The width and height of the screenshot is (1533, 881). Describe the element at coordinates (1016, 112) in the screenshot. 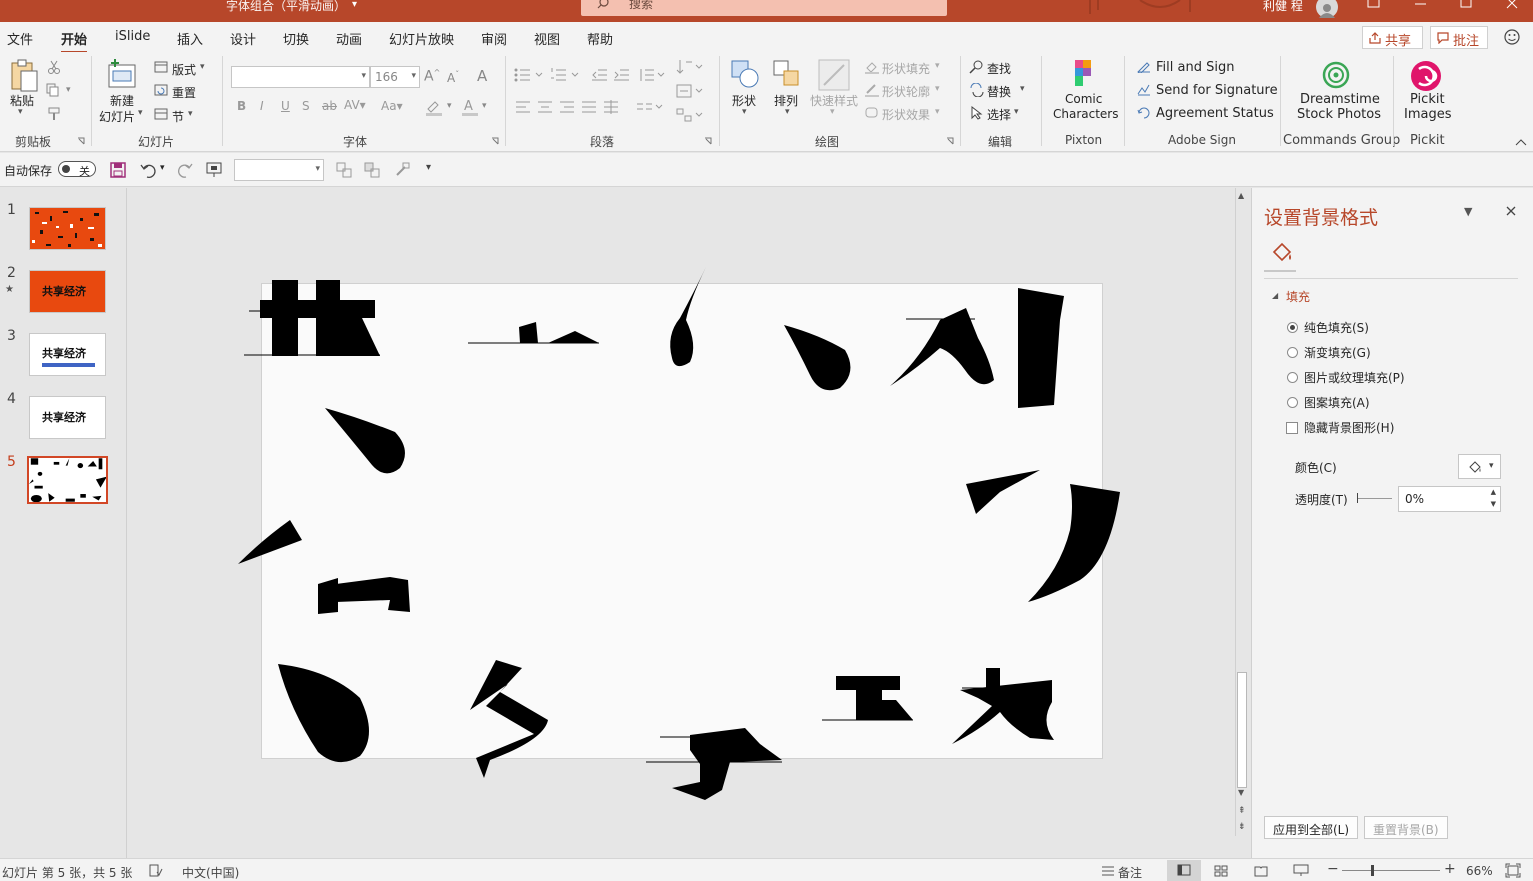

I see `select-dropdown-icon: ▾` at that location.